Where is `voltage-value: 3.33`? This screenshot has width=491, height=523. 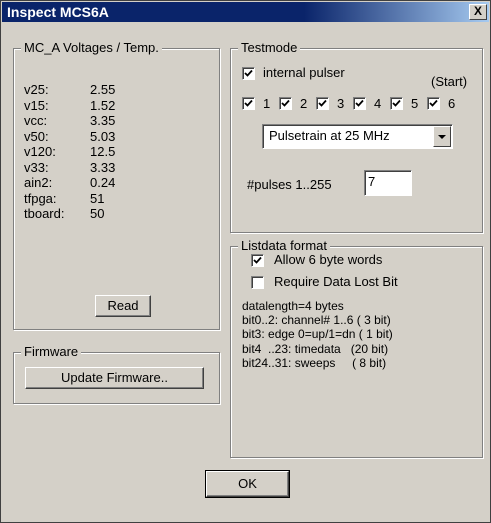
voltage-value: 3.33 is located at coordinates (103, 167).